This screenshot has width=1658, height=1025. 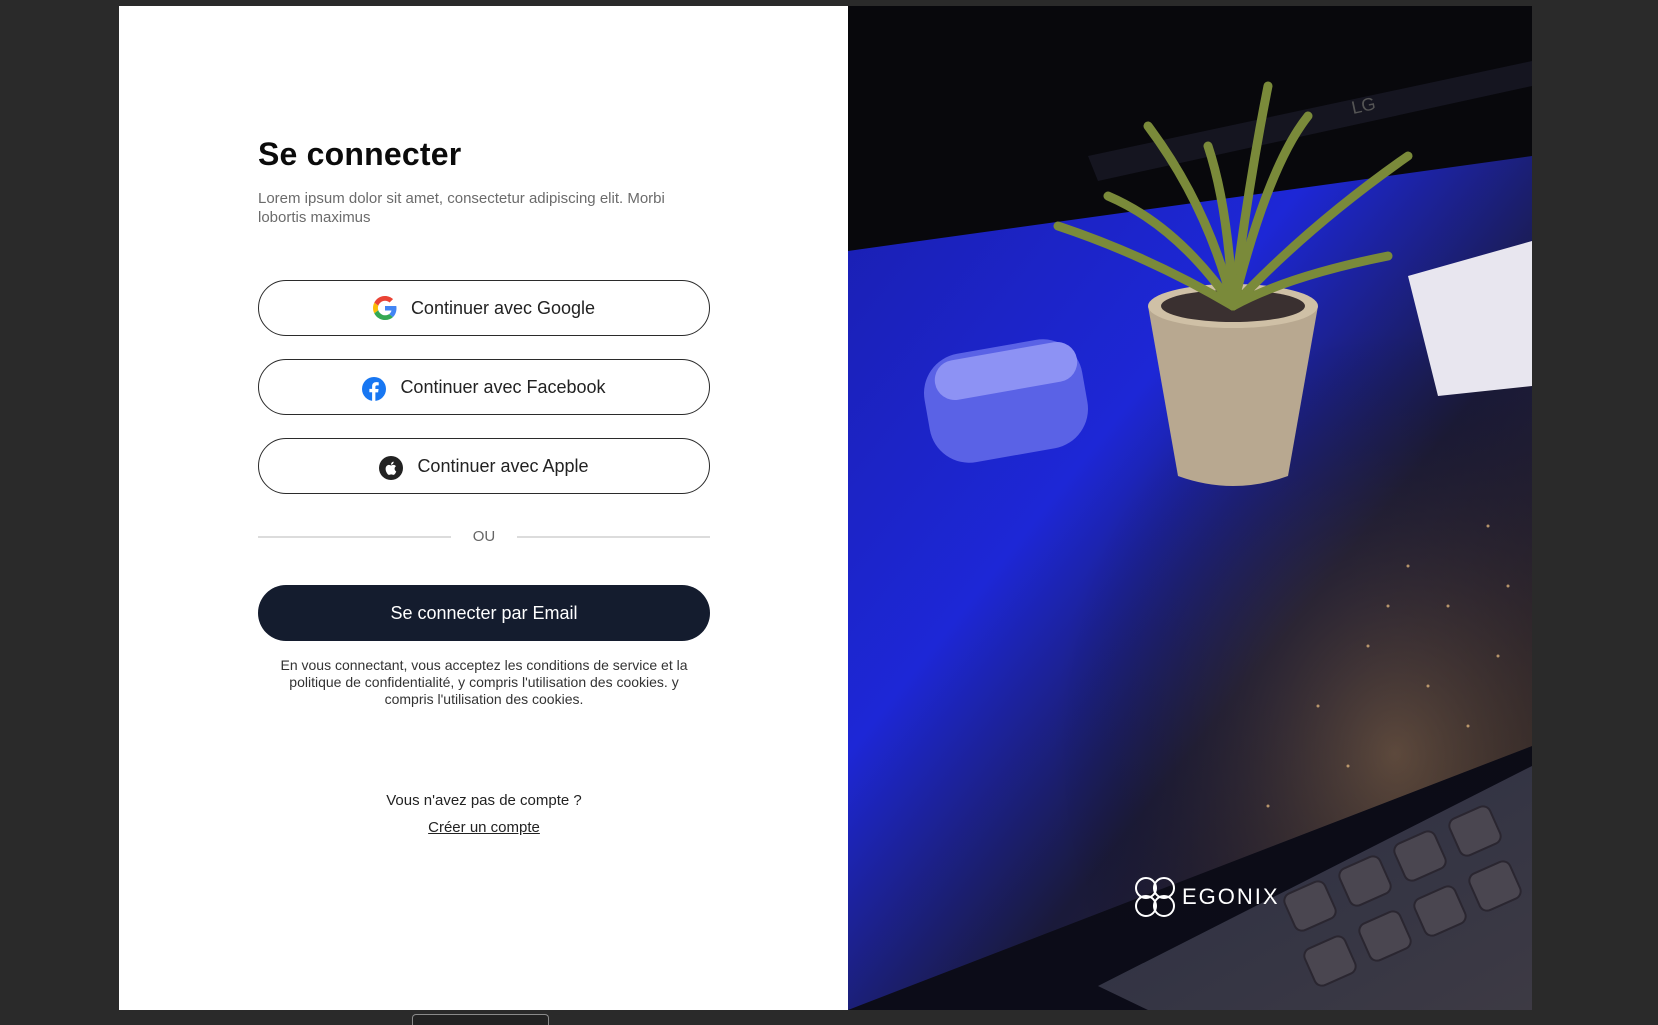 I want to click on google-login-button: Continuer avec Google, so click(x=484, y=308).